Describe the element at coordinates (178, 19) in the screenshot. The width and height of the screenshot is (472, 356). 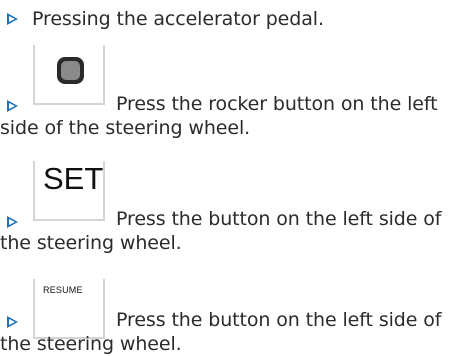
I see `item-text: Pressing the accelerator pedal.` at that location.